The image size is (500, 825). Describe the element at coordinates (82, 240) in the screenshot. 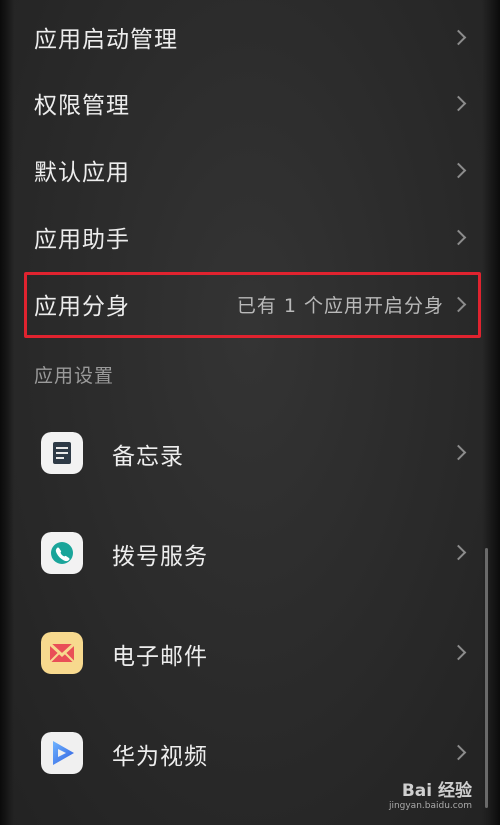

I see `row-label: 应用助手` at that location.